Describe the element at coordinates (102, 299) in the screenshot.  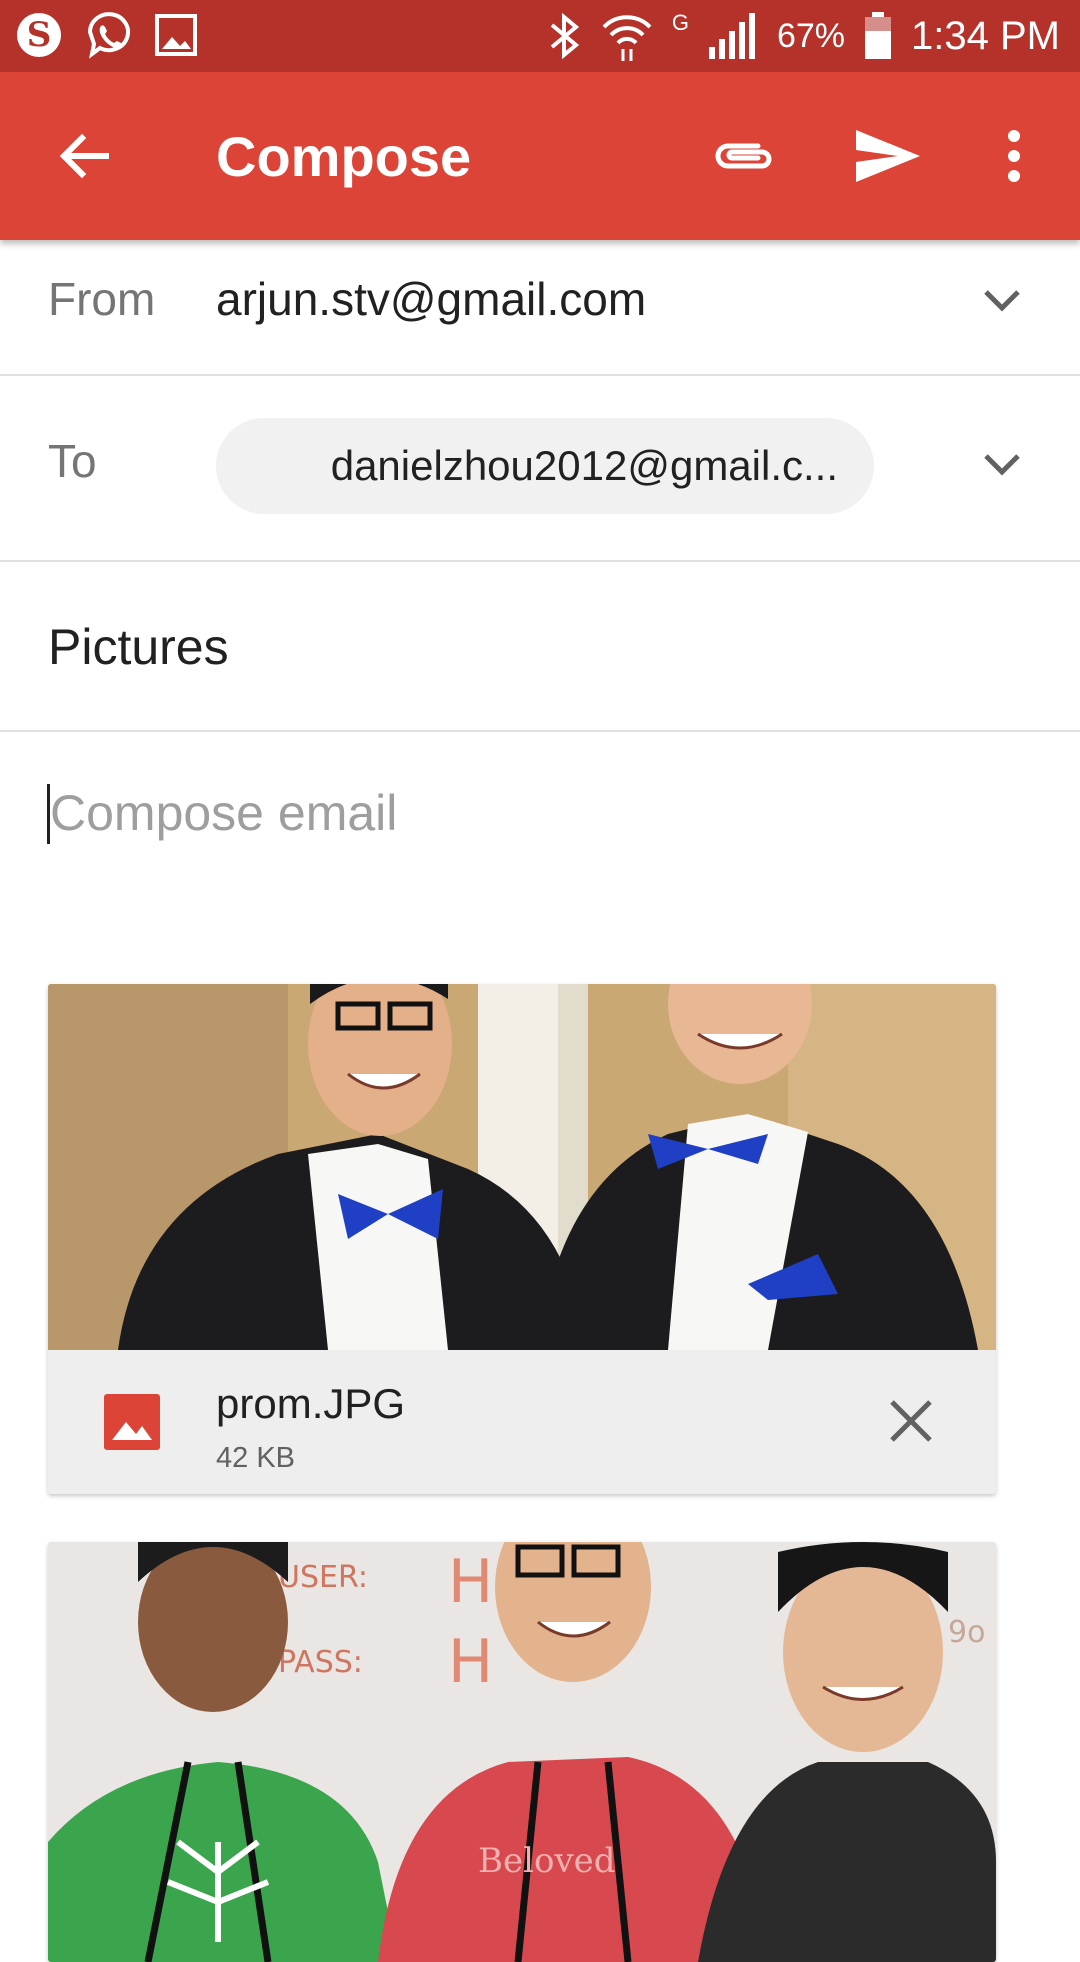
I see `from-label: From` at that location.